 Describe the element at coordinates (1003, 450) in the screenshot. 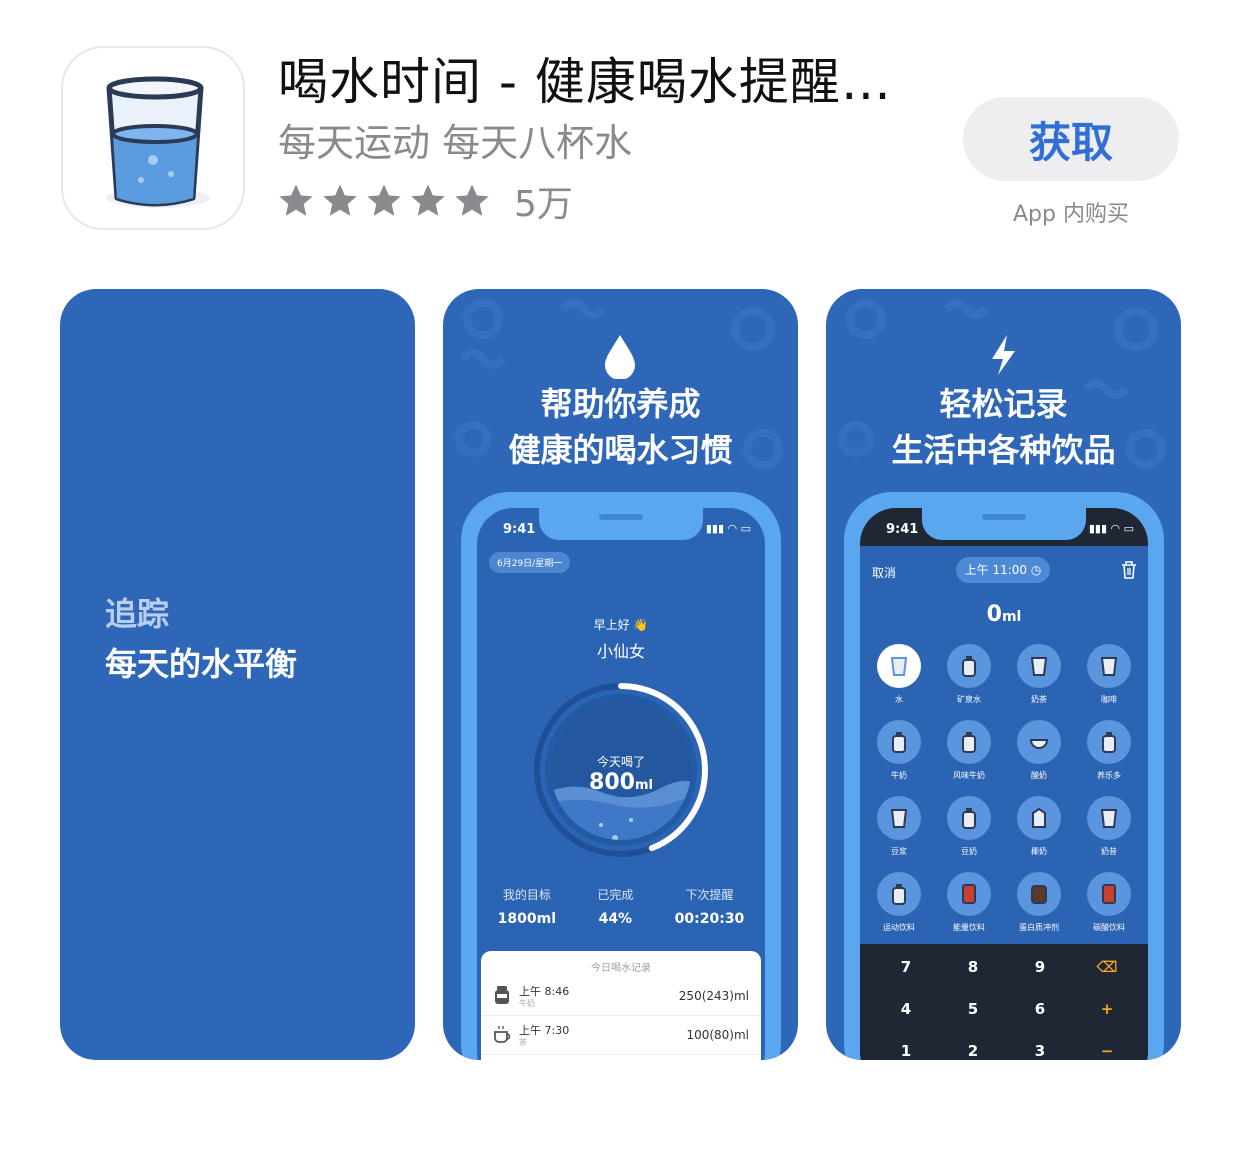

I see `title-line-2: 生活中各种饮品` at that location.